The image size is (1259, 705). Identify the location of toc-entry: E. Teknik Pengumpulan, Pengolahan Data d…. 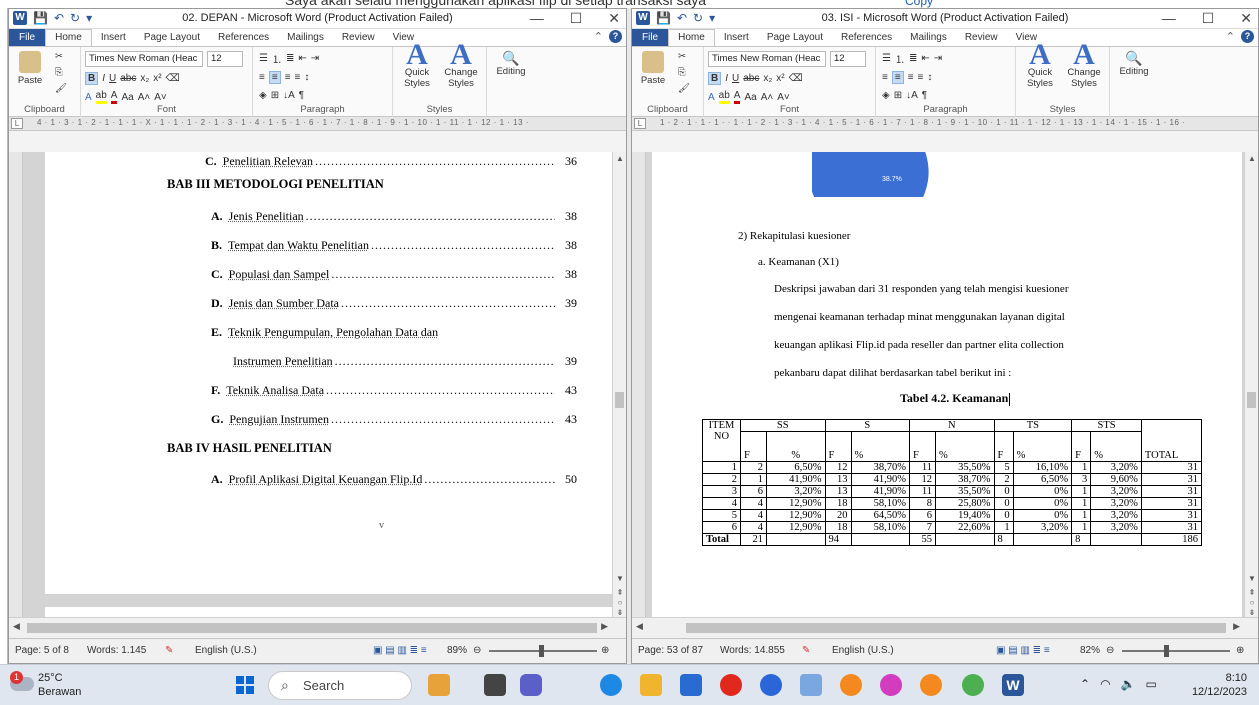
(394, 332).